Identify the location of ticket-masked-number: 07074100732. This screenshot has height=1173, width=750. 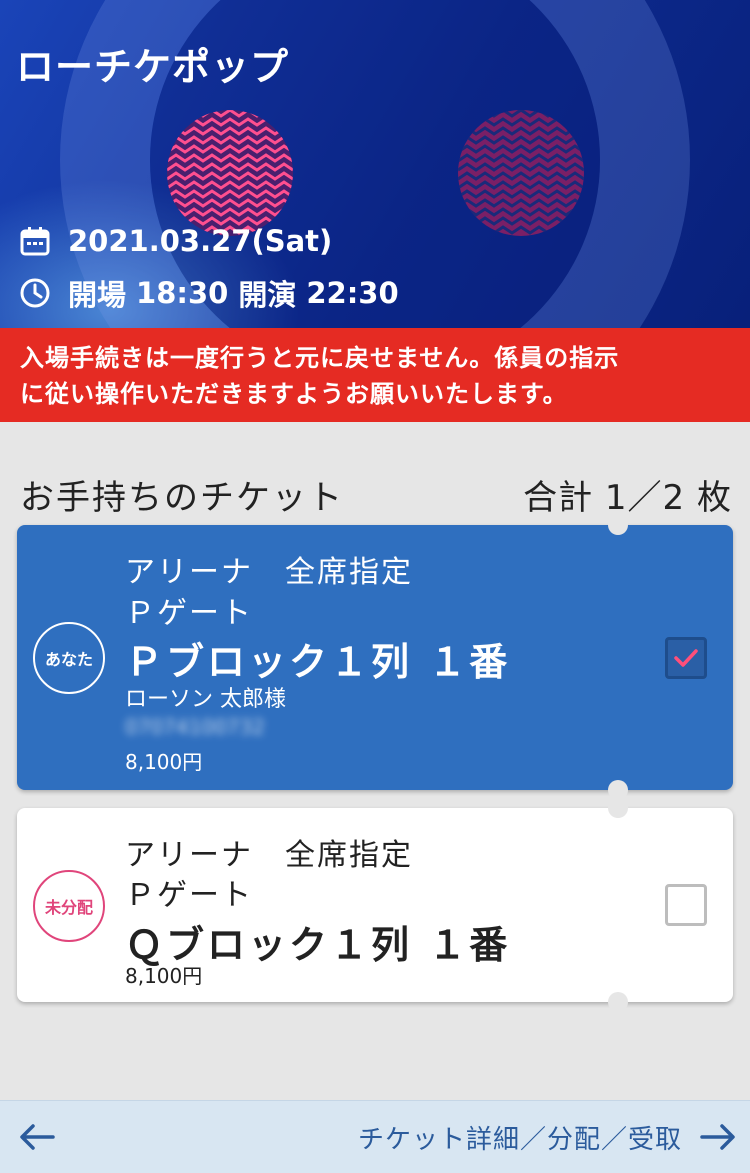
(195, 727).